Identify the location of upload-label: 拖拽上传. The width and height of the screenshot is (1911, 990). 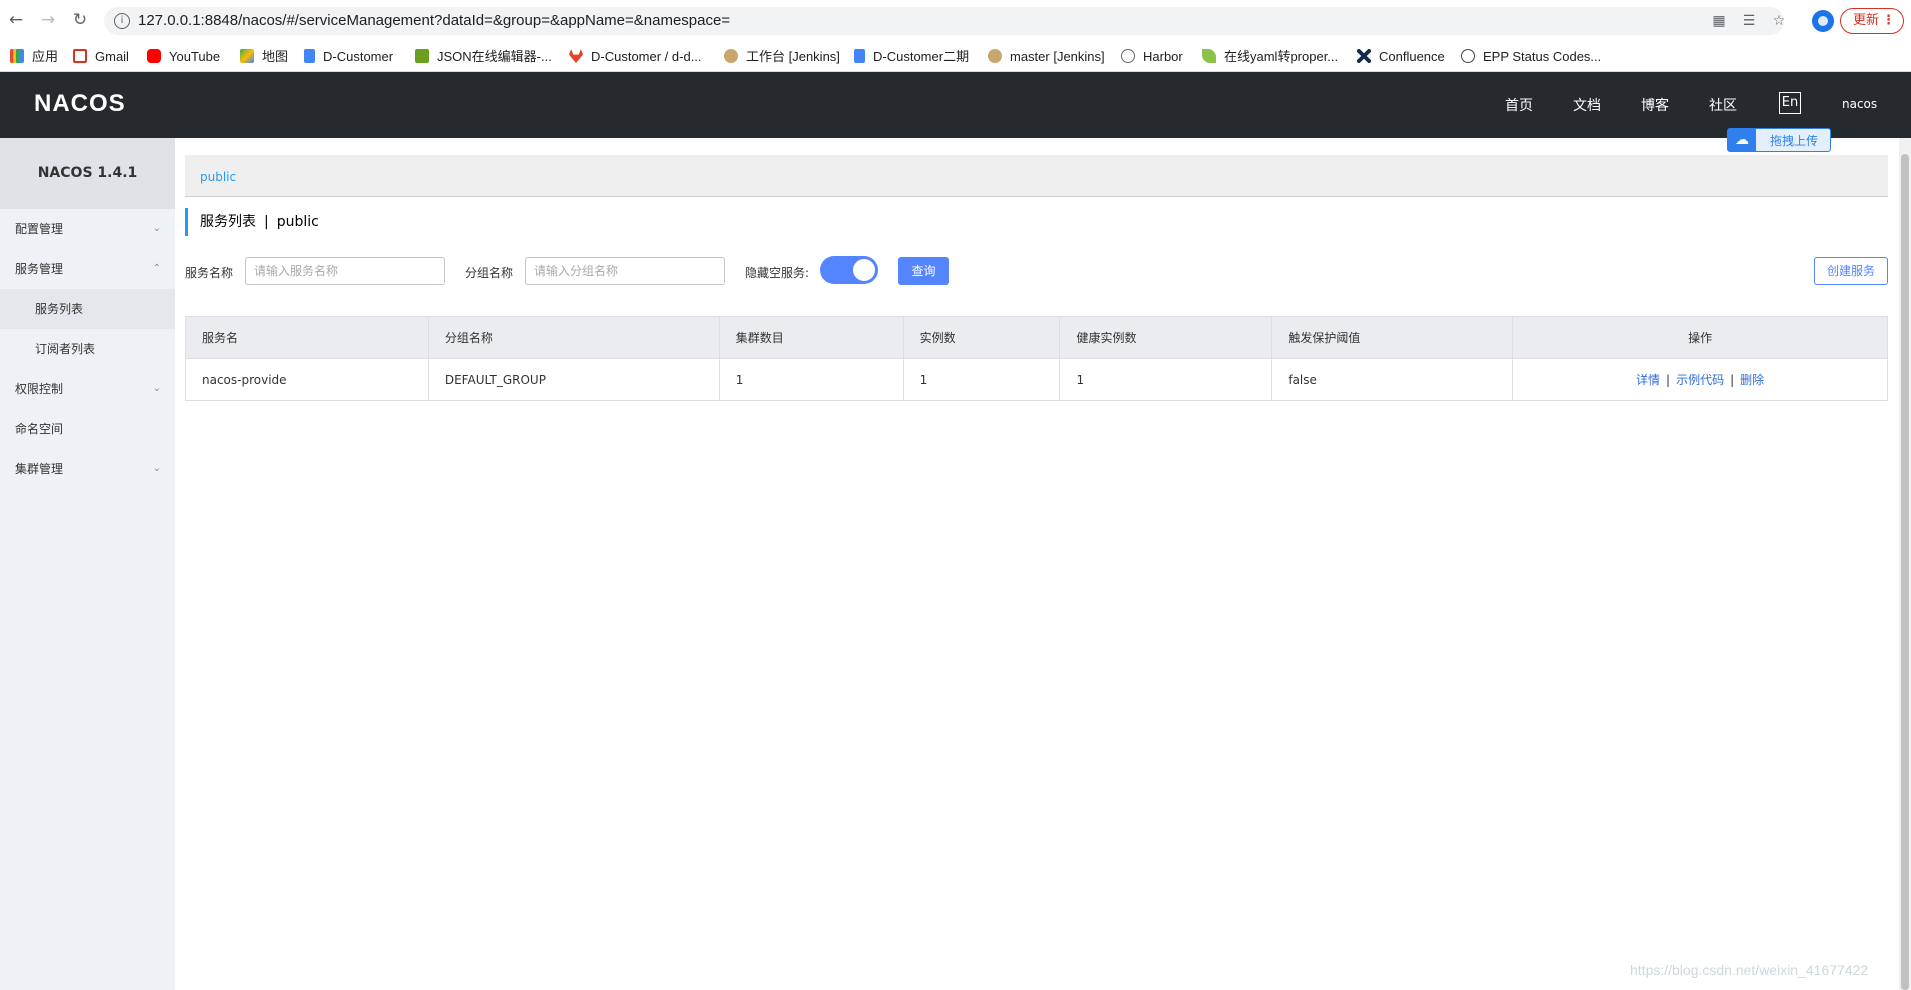
(1794, 141).